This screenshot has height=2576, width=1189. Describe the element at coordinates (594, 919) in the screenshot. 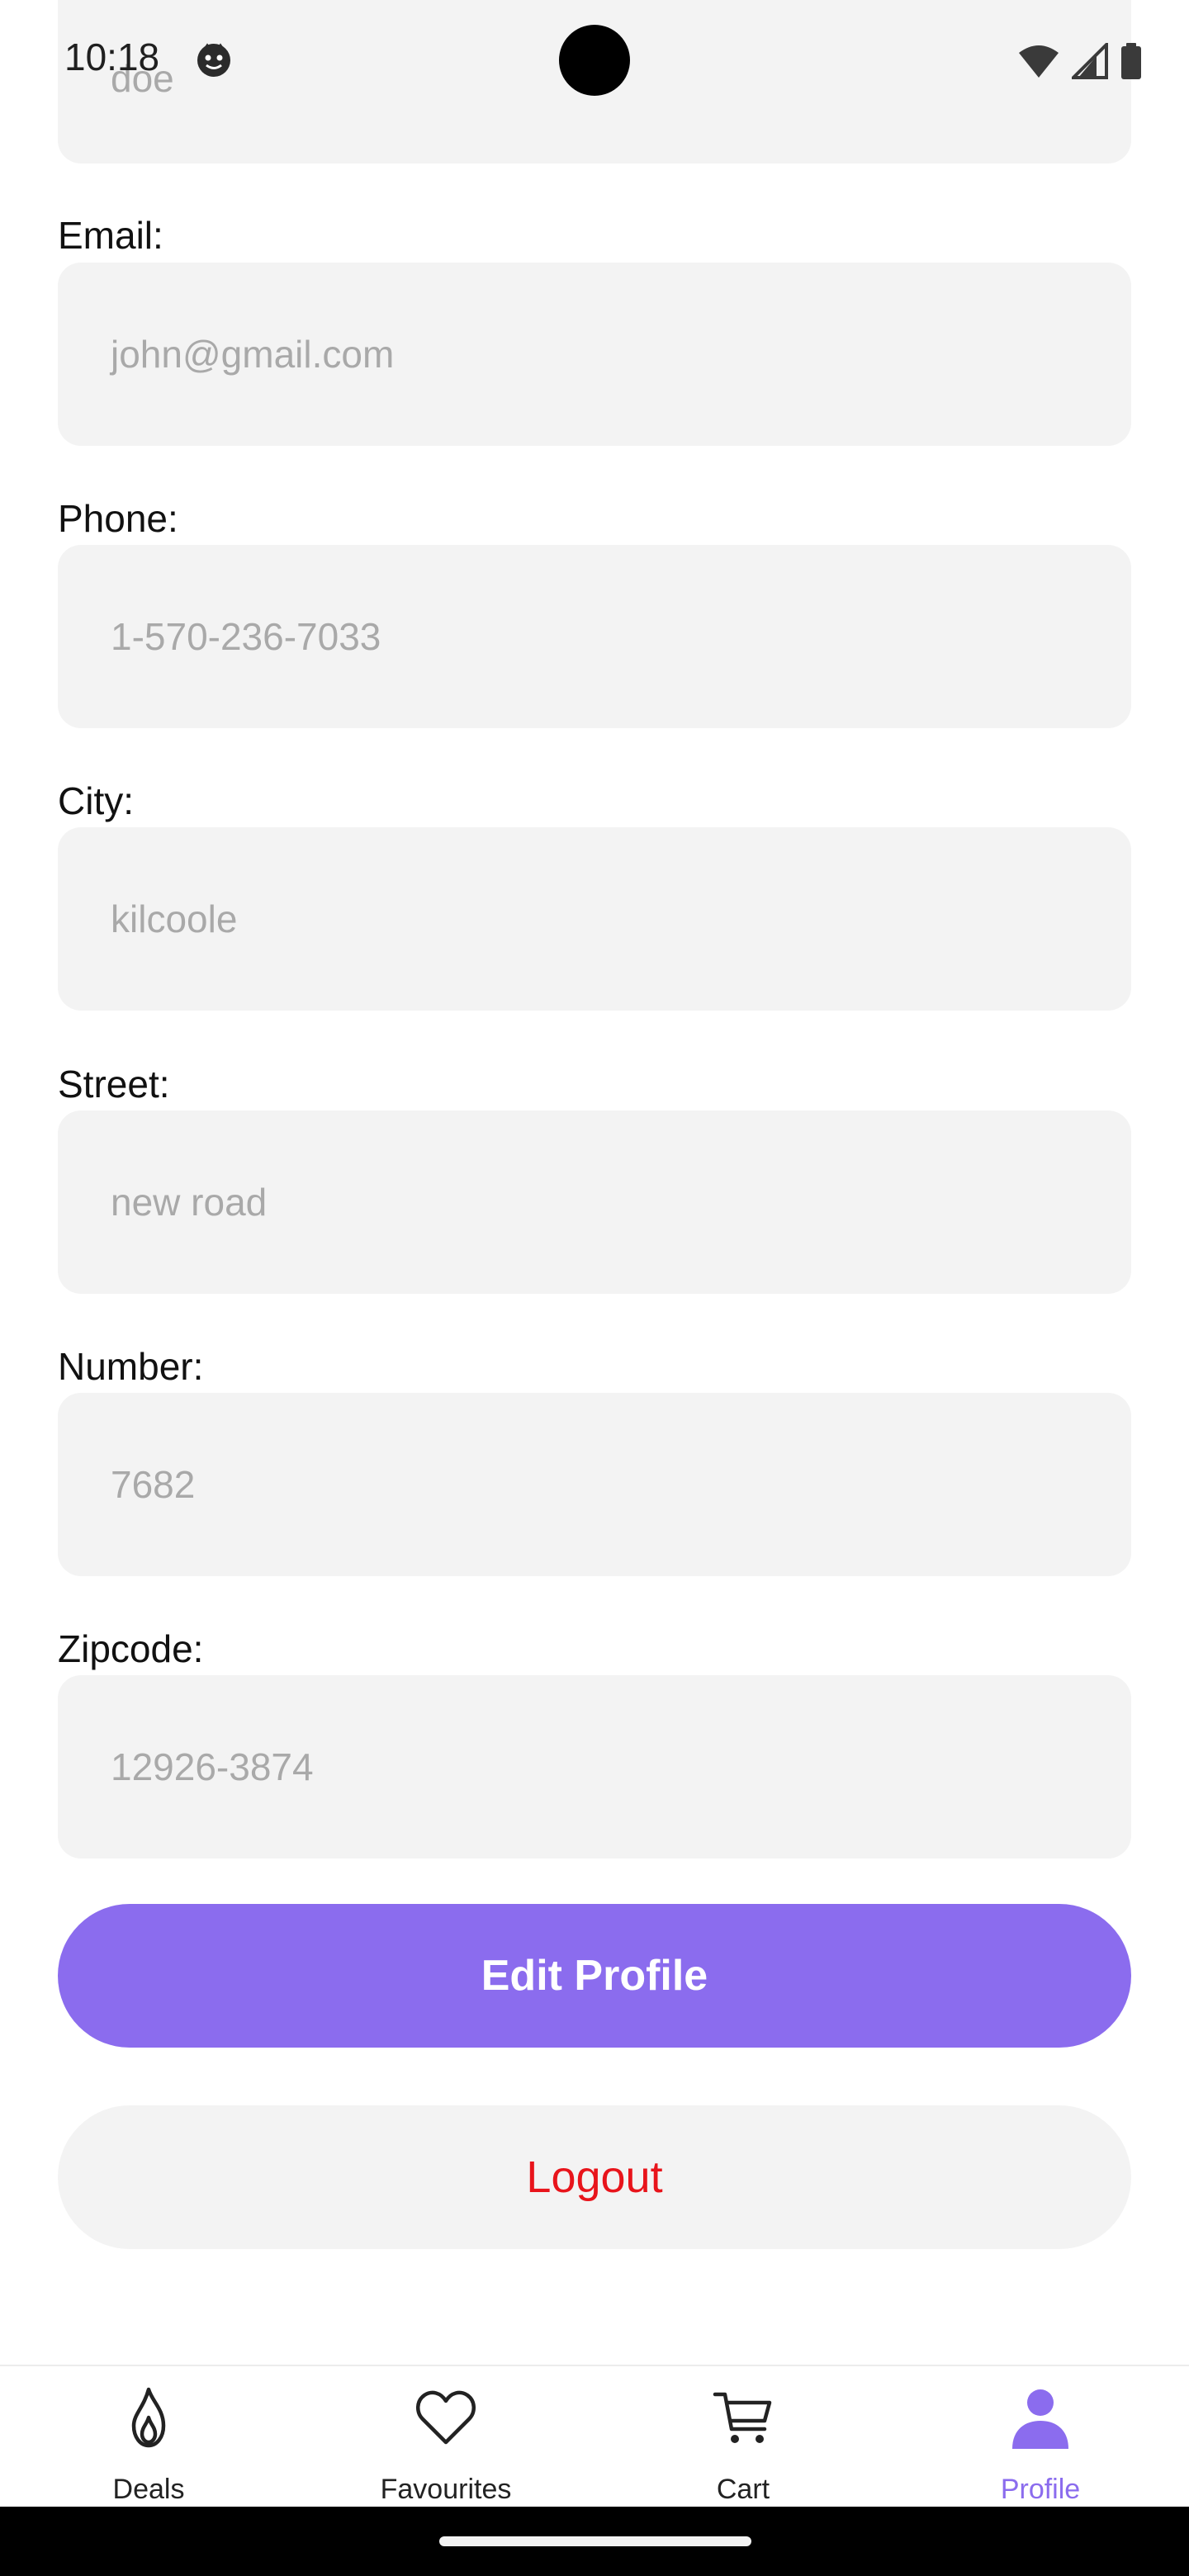

I see `city-field: kilcoole` at that location.